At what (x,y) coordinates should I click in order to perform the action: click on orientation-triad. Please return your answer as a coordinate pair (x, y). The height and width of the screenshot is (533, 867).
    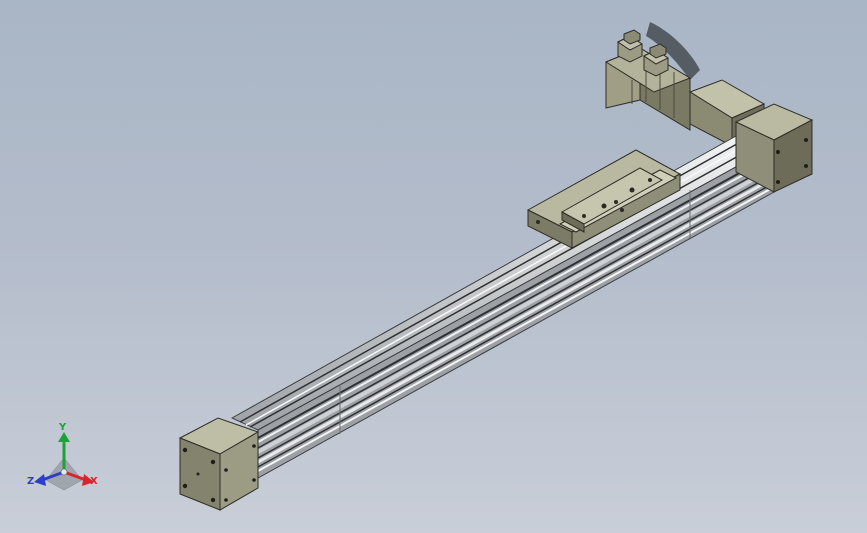
    Looking at the image, I should click on (64, 461).